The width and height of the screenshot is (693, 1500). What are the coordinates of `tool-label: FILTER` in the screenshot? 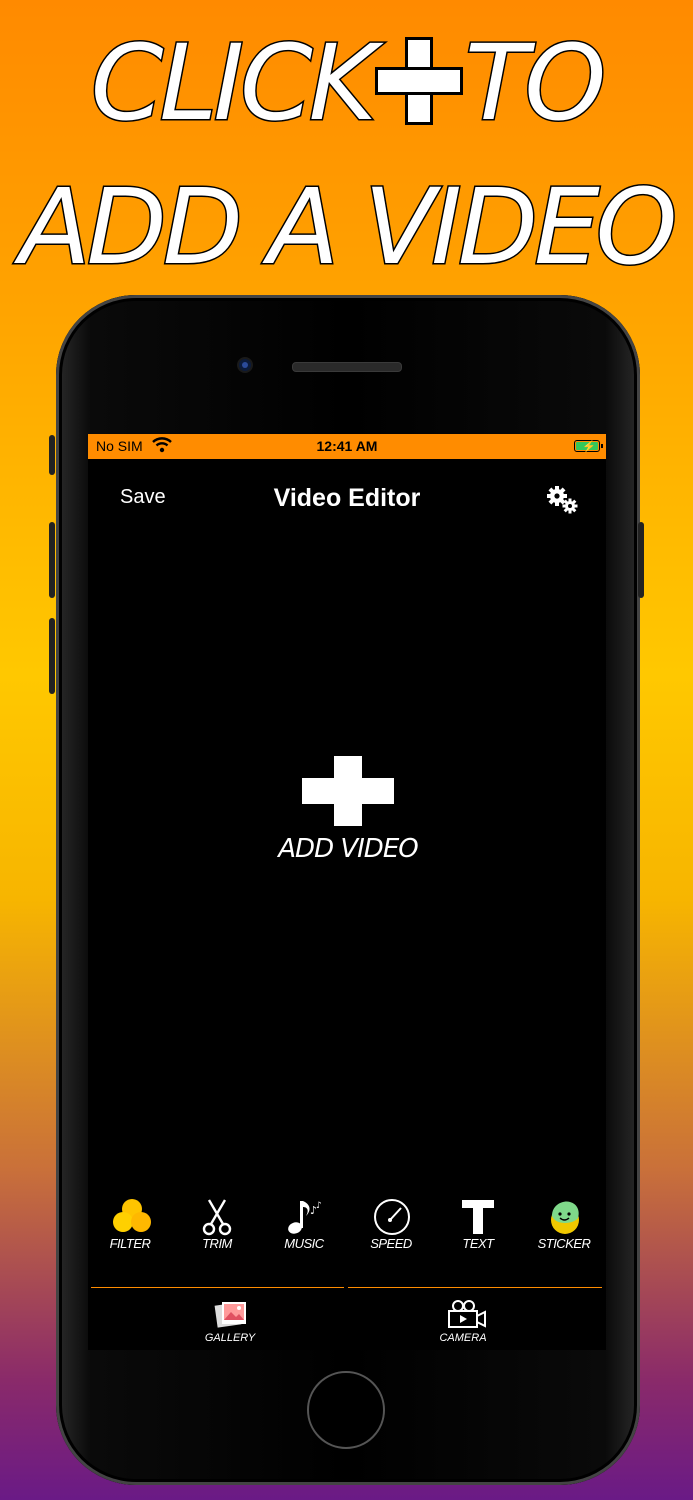 It's located at (130, 1243).